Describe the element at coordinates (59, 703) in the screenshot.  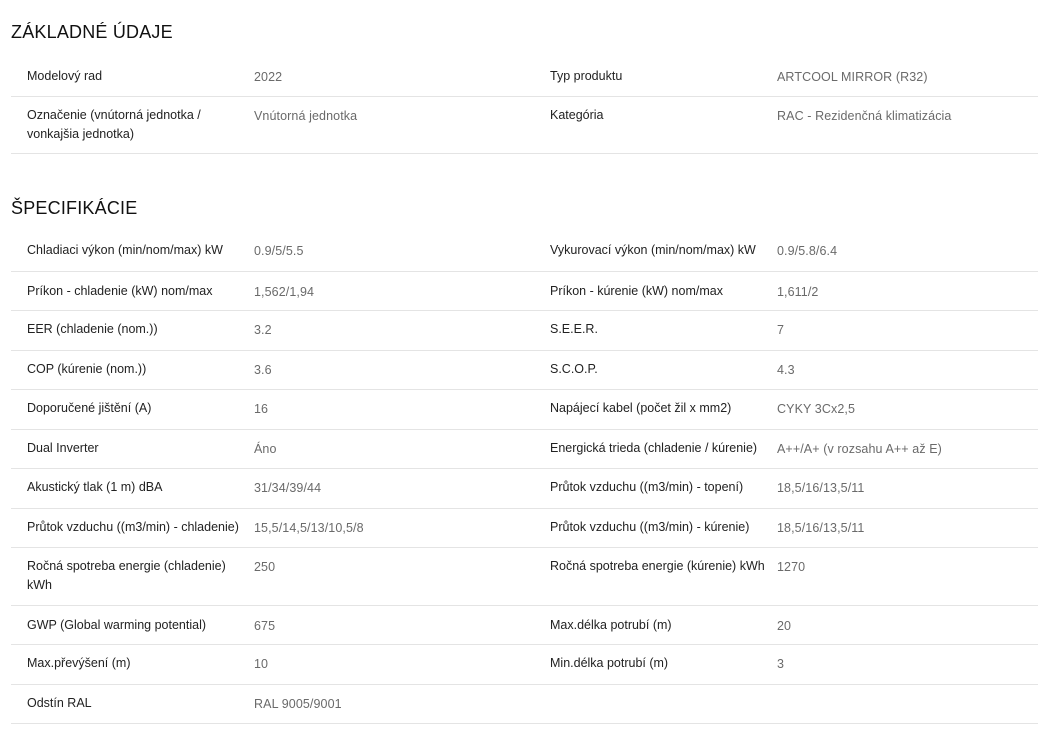
I see `spec-label: Odstín RAL` at that location.